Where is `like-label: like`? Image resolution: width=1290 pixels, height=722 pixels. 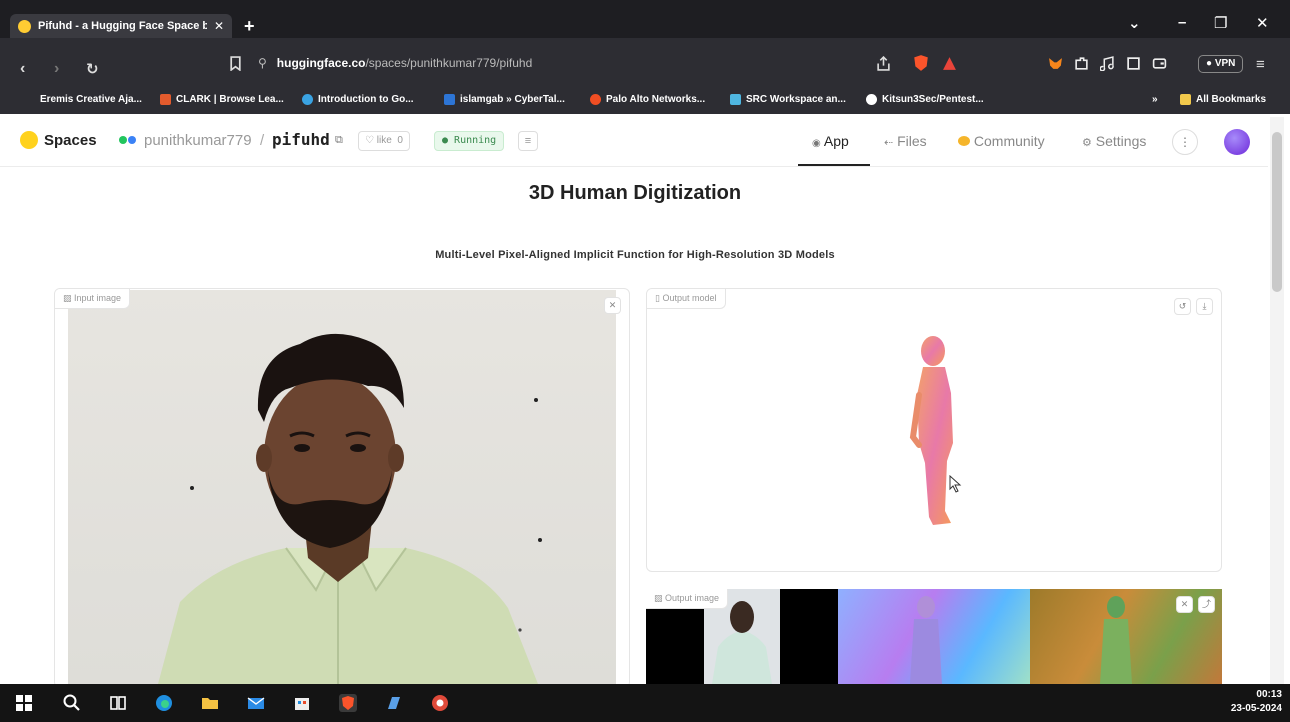 like-label: like is located at coordinates (384, 140).